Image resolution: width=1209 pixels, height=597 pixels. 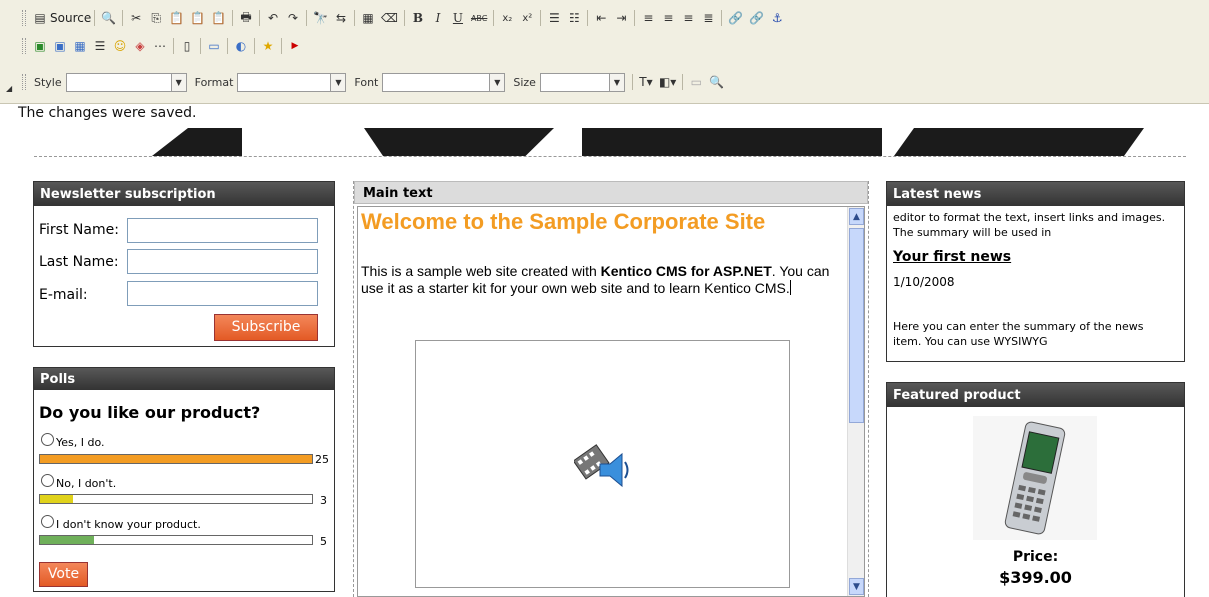 What do you see at coordinates (601, 18) in the screenshot?
I see `outdent-icon: ⇤` at bounding box center [601, 18].